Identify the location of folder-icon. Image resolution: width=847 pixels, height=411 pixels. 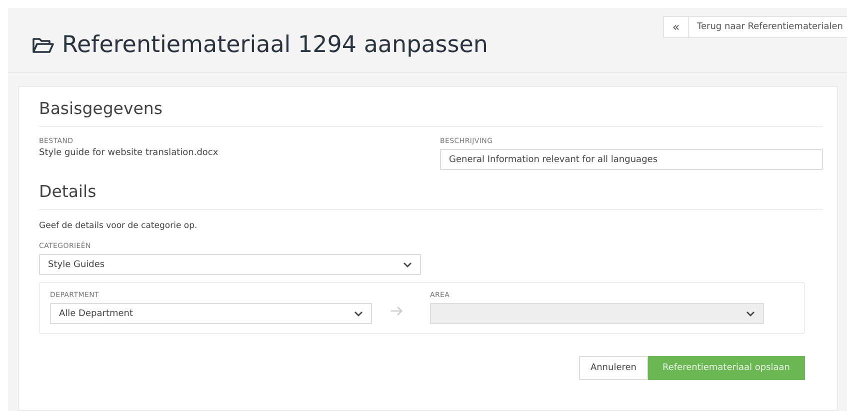
(43, 45).